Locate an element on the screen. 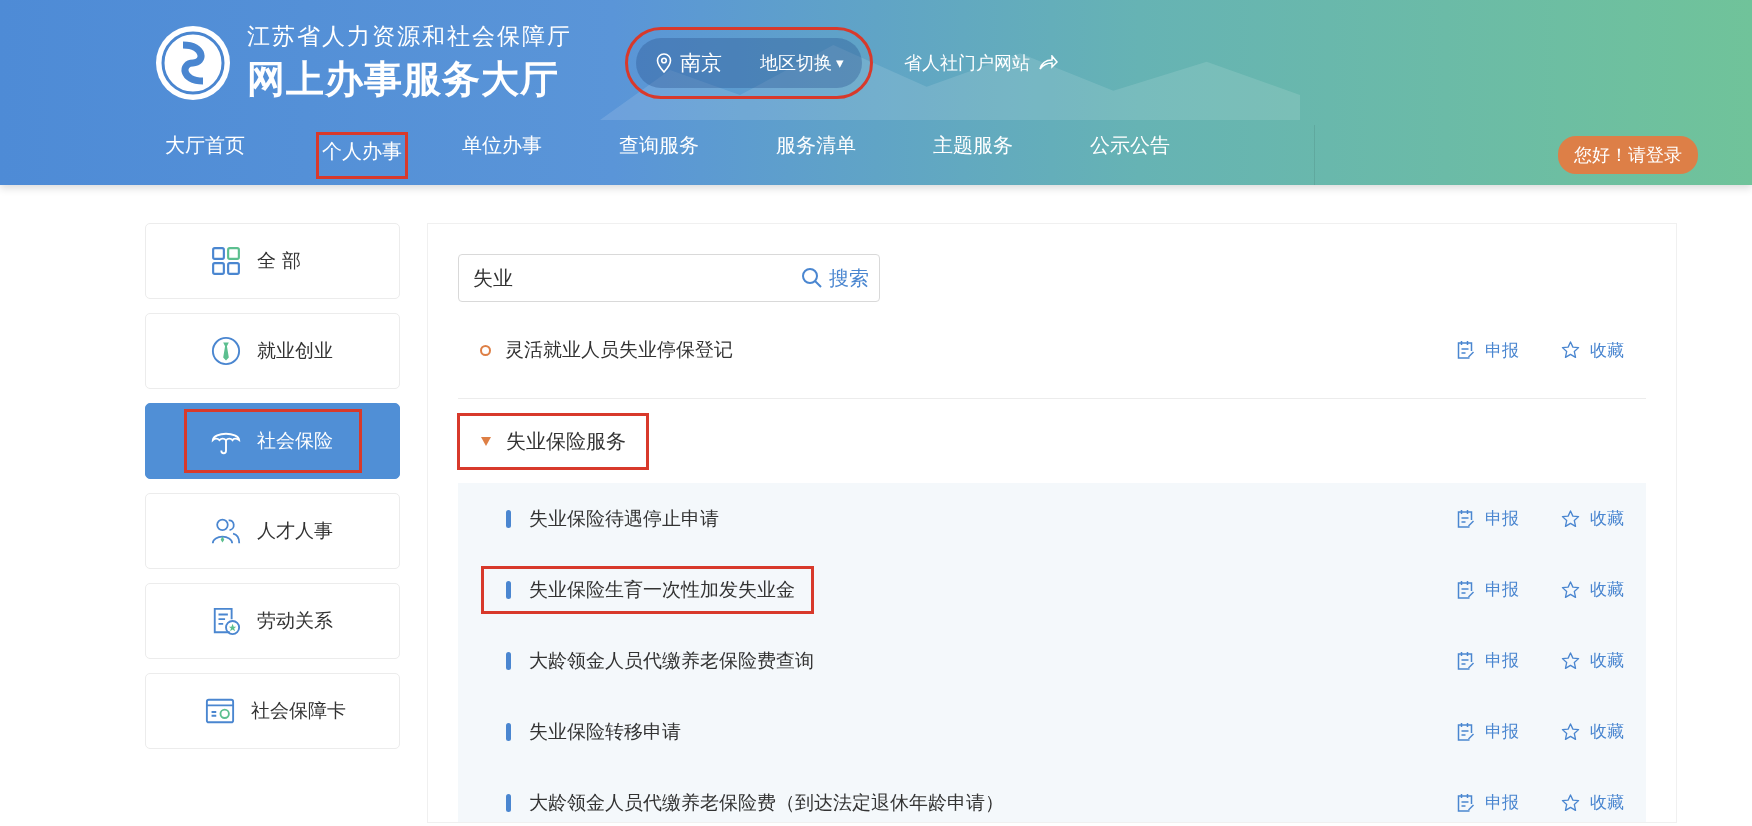  category-button: 人才人事 is located at coordinates (272, 531).